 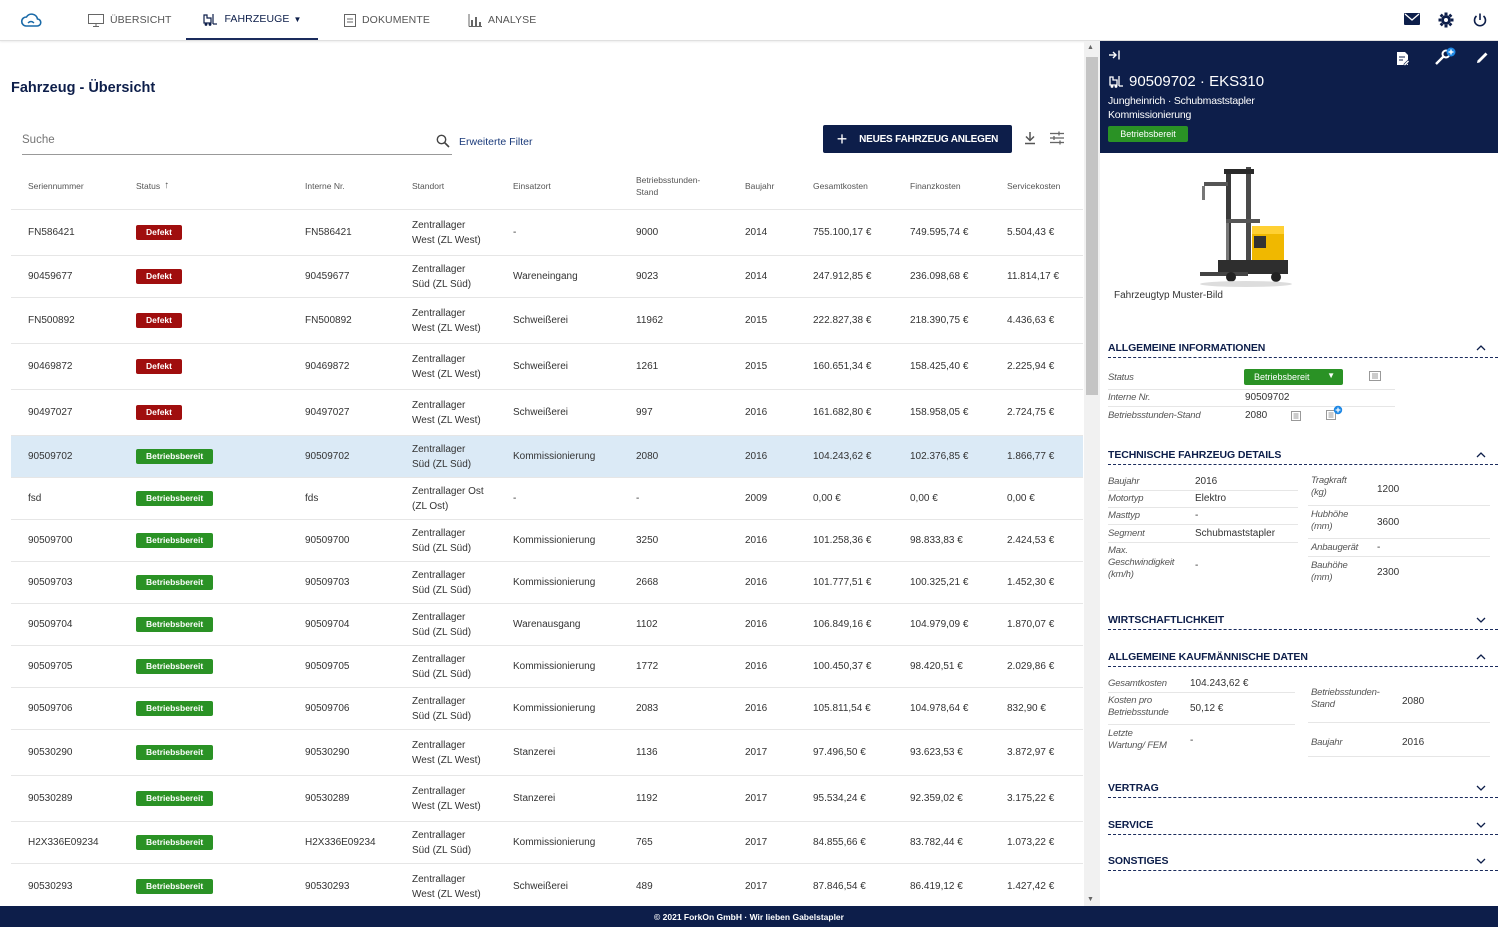 I want to click on header-internal: Interne Nr., so click(x=355, y=186).